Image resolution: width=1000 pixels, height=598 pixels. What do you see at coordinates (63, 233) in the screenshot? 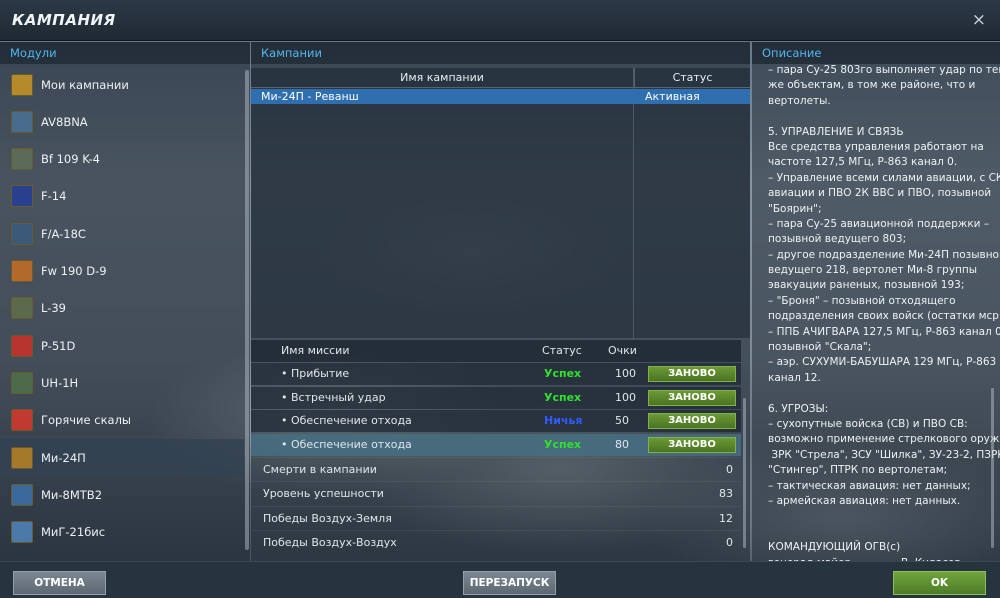
I see `module-label: F/A-18C` at bounding box center [63, 233].